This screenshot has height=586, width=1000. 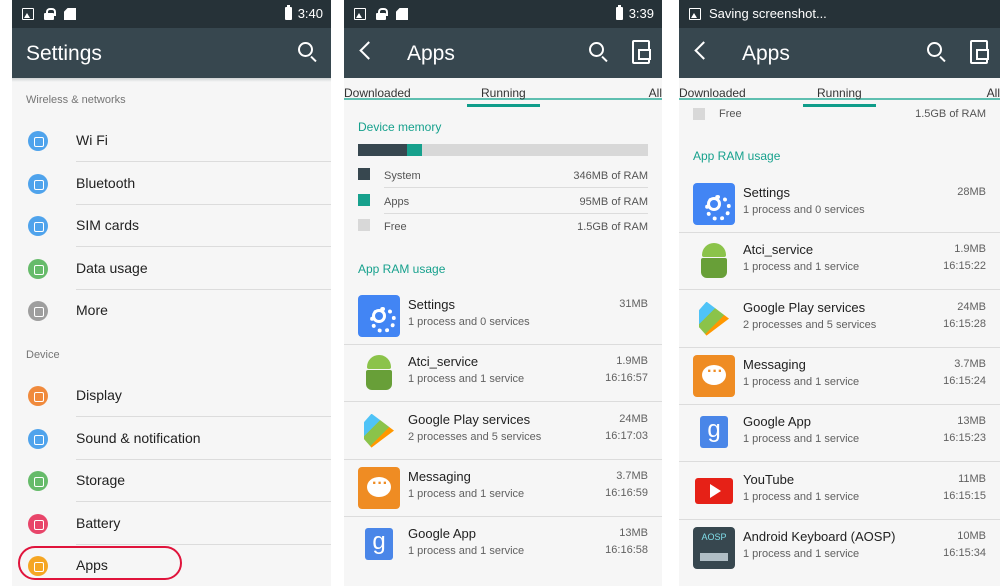 I want to click on settings-item-bluetooth: Bluetooth, so click(x=171, y=184).